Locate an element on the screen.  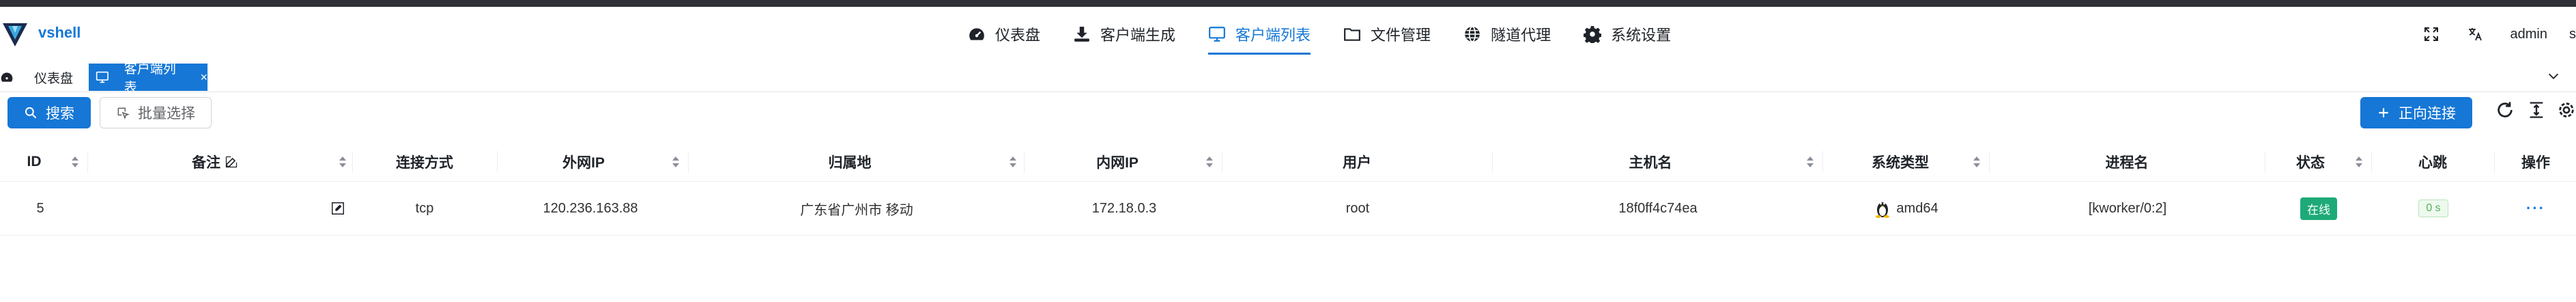
nav-file-manager-label: 文件管理 is located at coordinates (1401, 35).